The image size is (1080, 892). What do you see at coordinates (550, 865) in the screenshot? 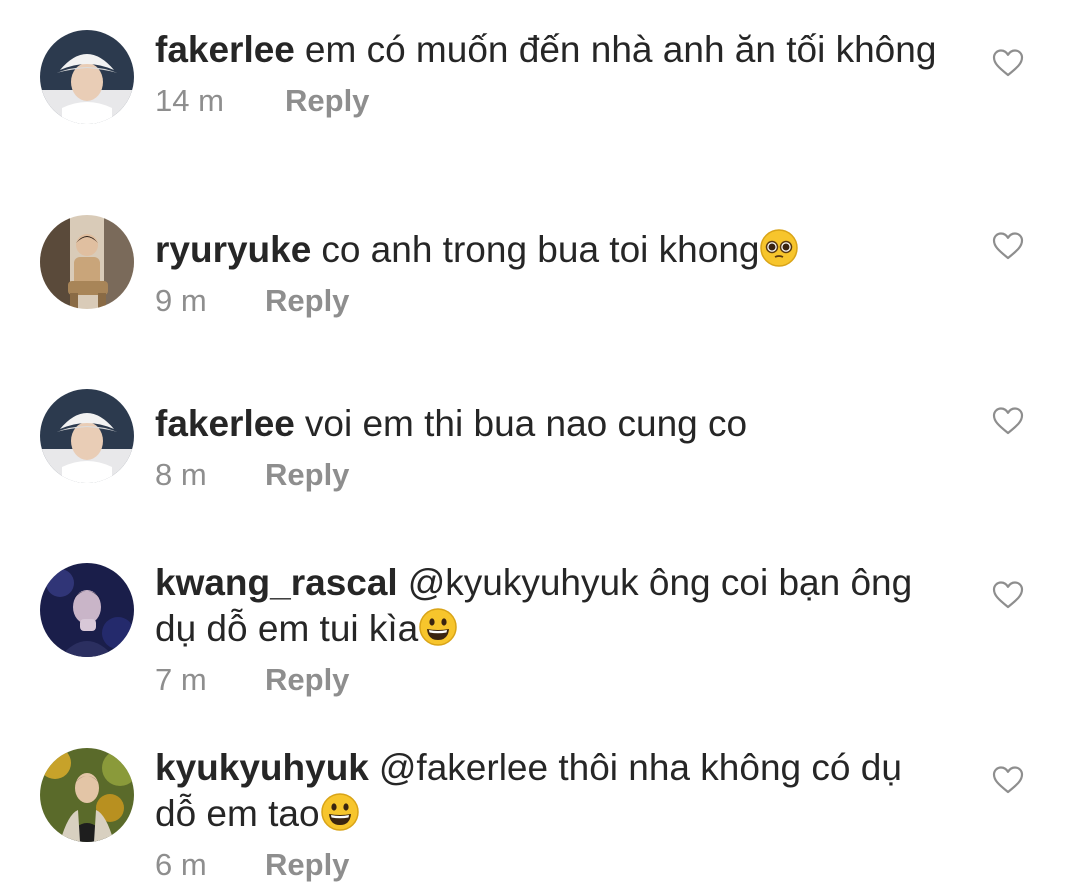
I see `comment-meta: 6 m Reply` at bounding box center [550, 865].